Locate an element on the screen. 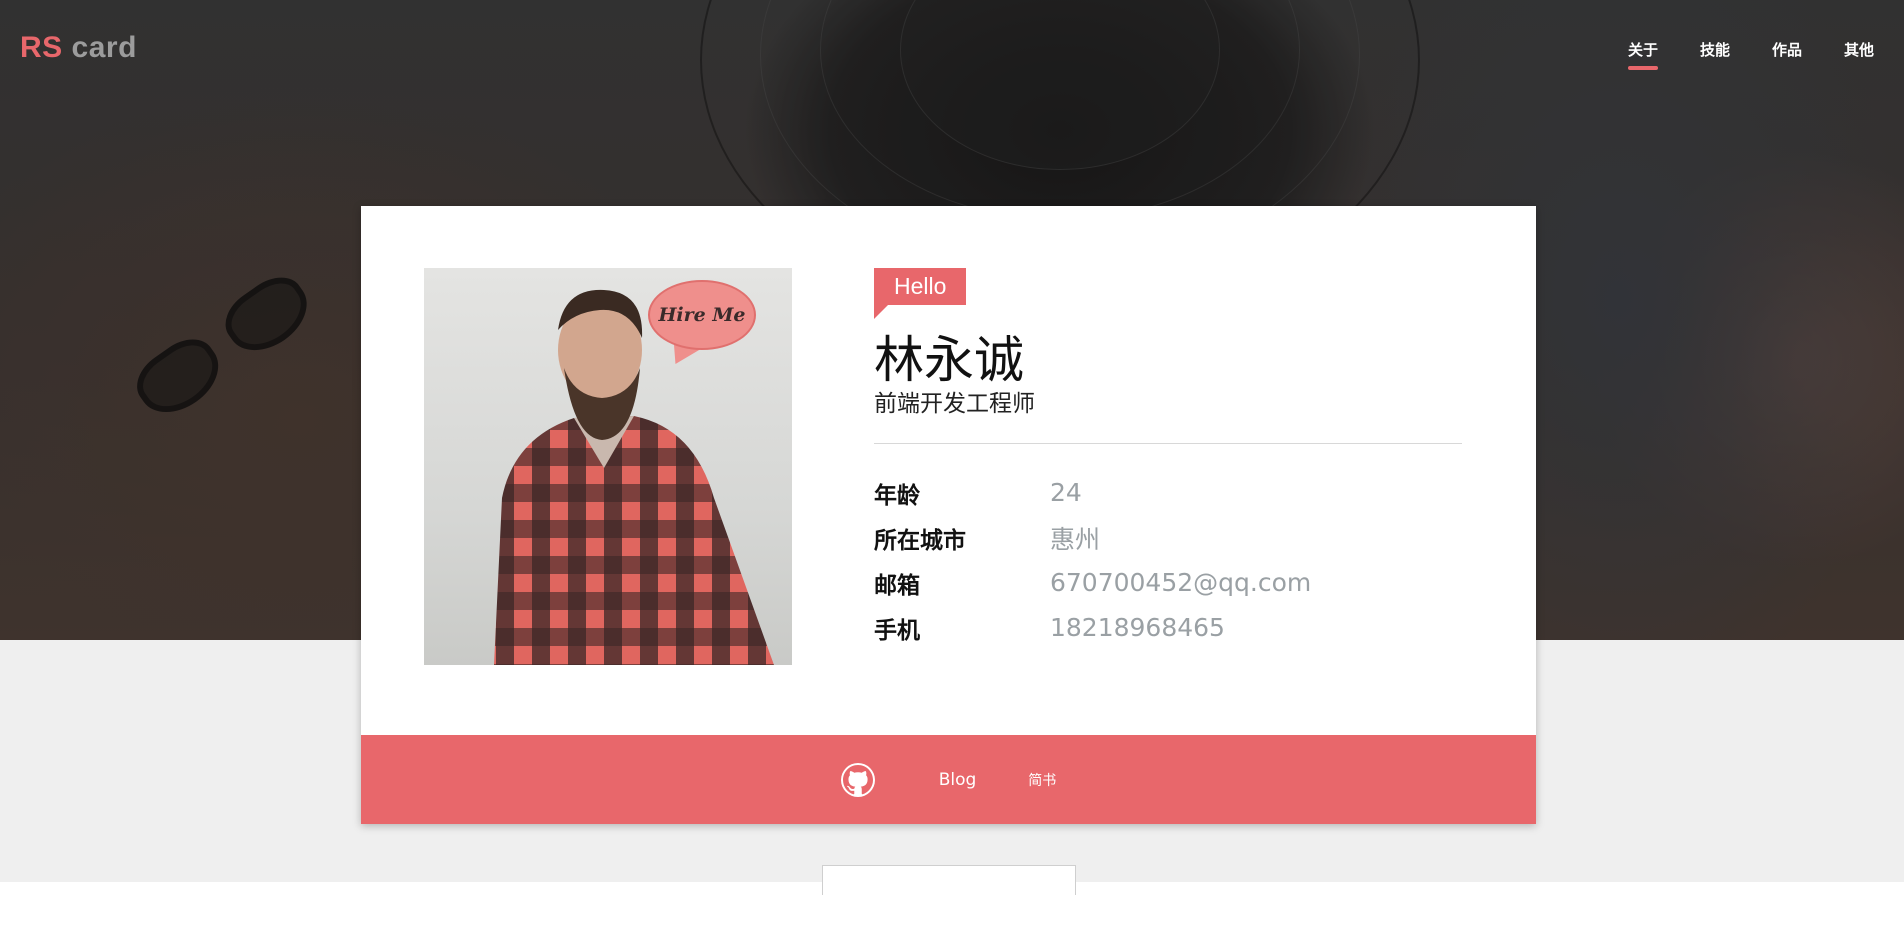  github-icon is located at coordinates (857, 779).